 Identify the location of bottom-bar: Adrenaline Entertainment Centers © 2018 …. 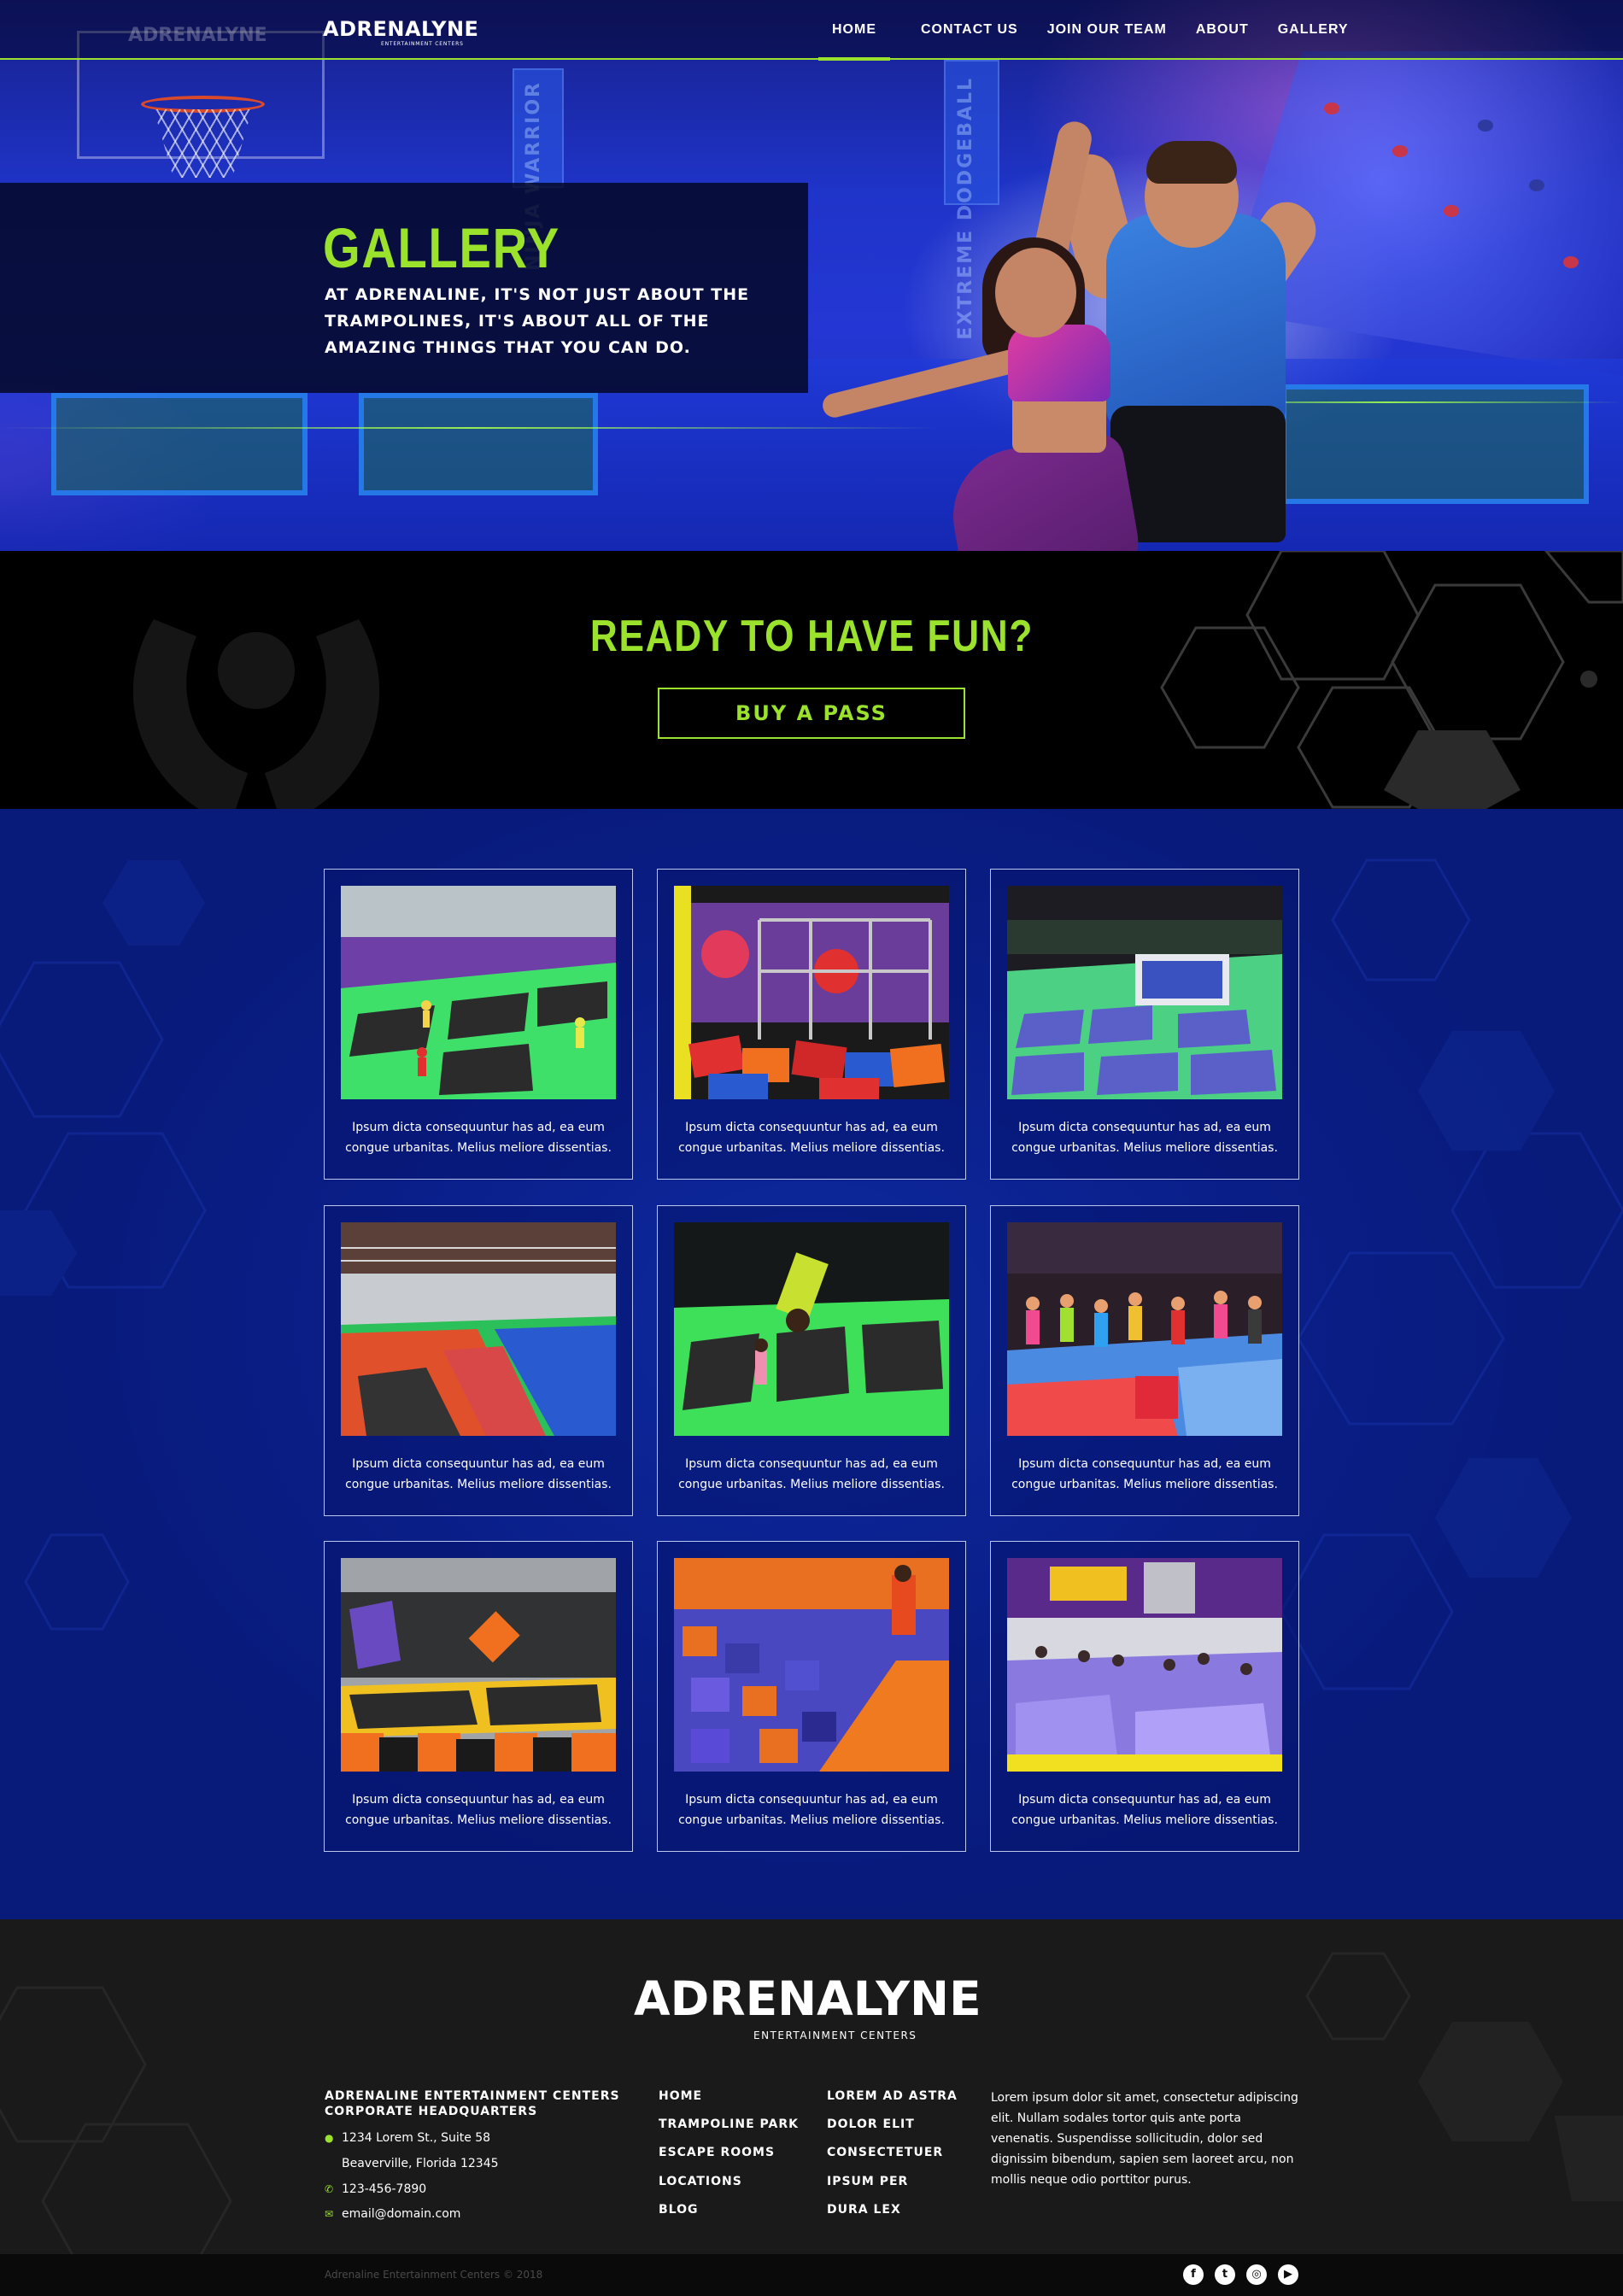
(811, 2275).